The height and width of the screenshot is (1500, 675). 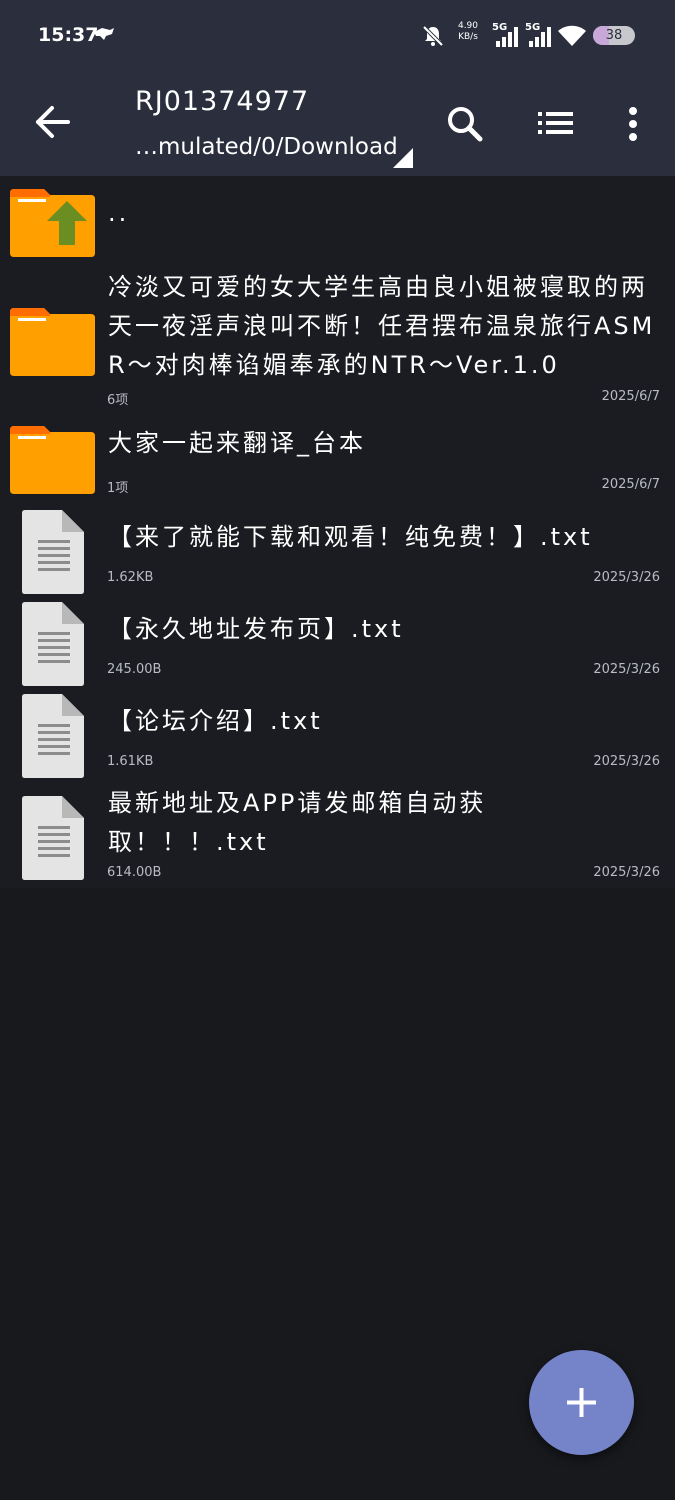 I want to click on battery-icon: 38, so click(x=614, y=35).